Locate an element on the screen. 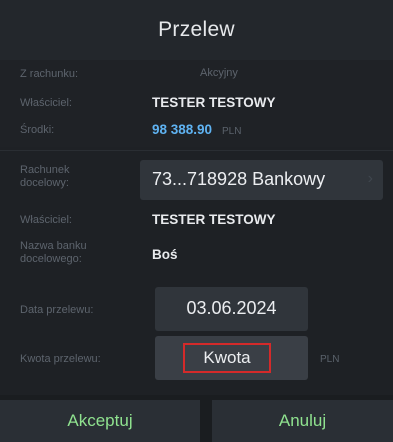 The image size is (393, 442). destination-account-value: 73...718928 Bankowy is located at coordinates (239, 179).